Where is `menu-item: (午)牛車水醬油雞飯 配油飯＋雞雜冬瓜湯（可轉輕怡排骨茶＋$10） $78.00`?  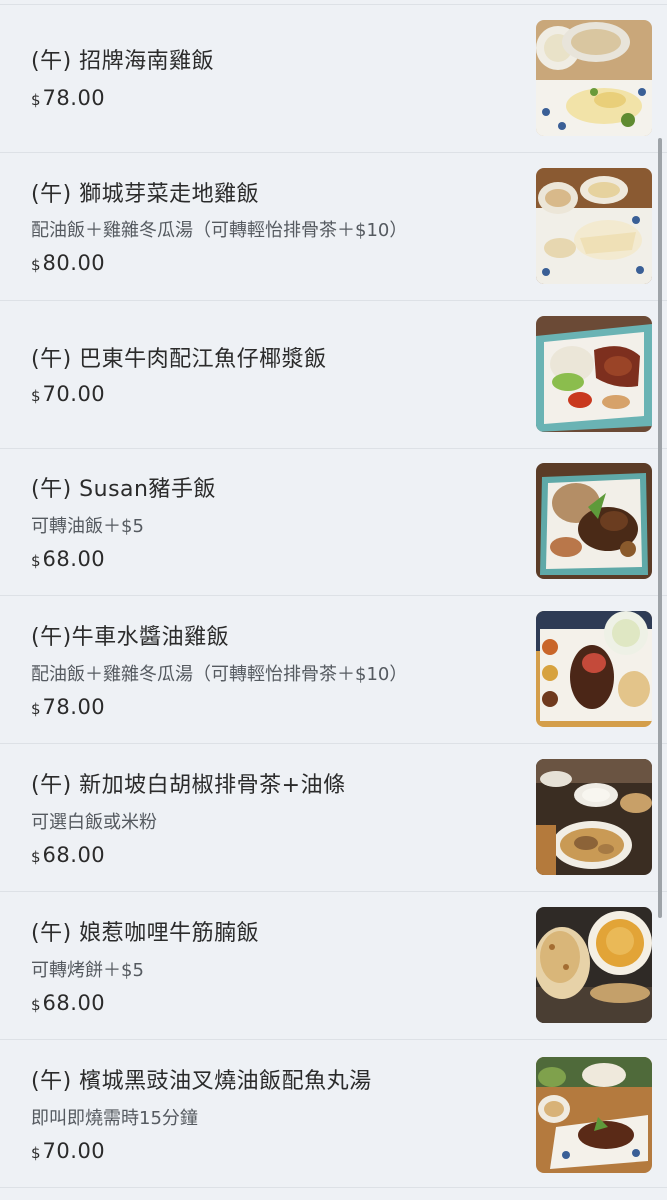 menu-item: (午)牛車水醬油雞飯 配油飯＋雞雜冬瓜湯（可轉輕怡排骨茶＋$10） $78.00 is located at coordinates (333, 670).